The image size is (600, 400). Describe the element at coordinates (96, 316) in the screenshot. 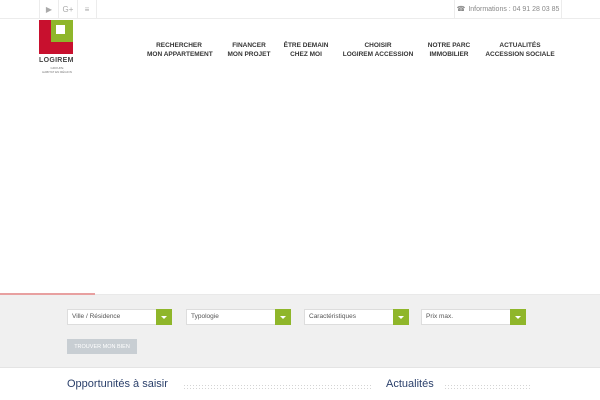

I see `ville-select-label: Ville / Résidence` at that location.